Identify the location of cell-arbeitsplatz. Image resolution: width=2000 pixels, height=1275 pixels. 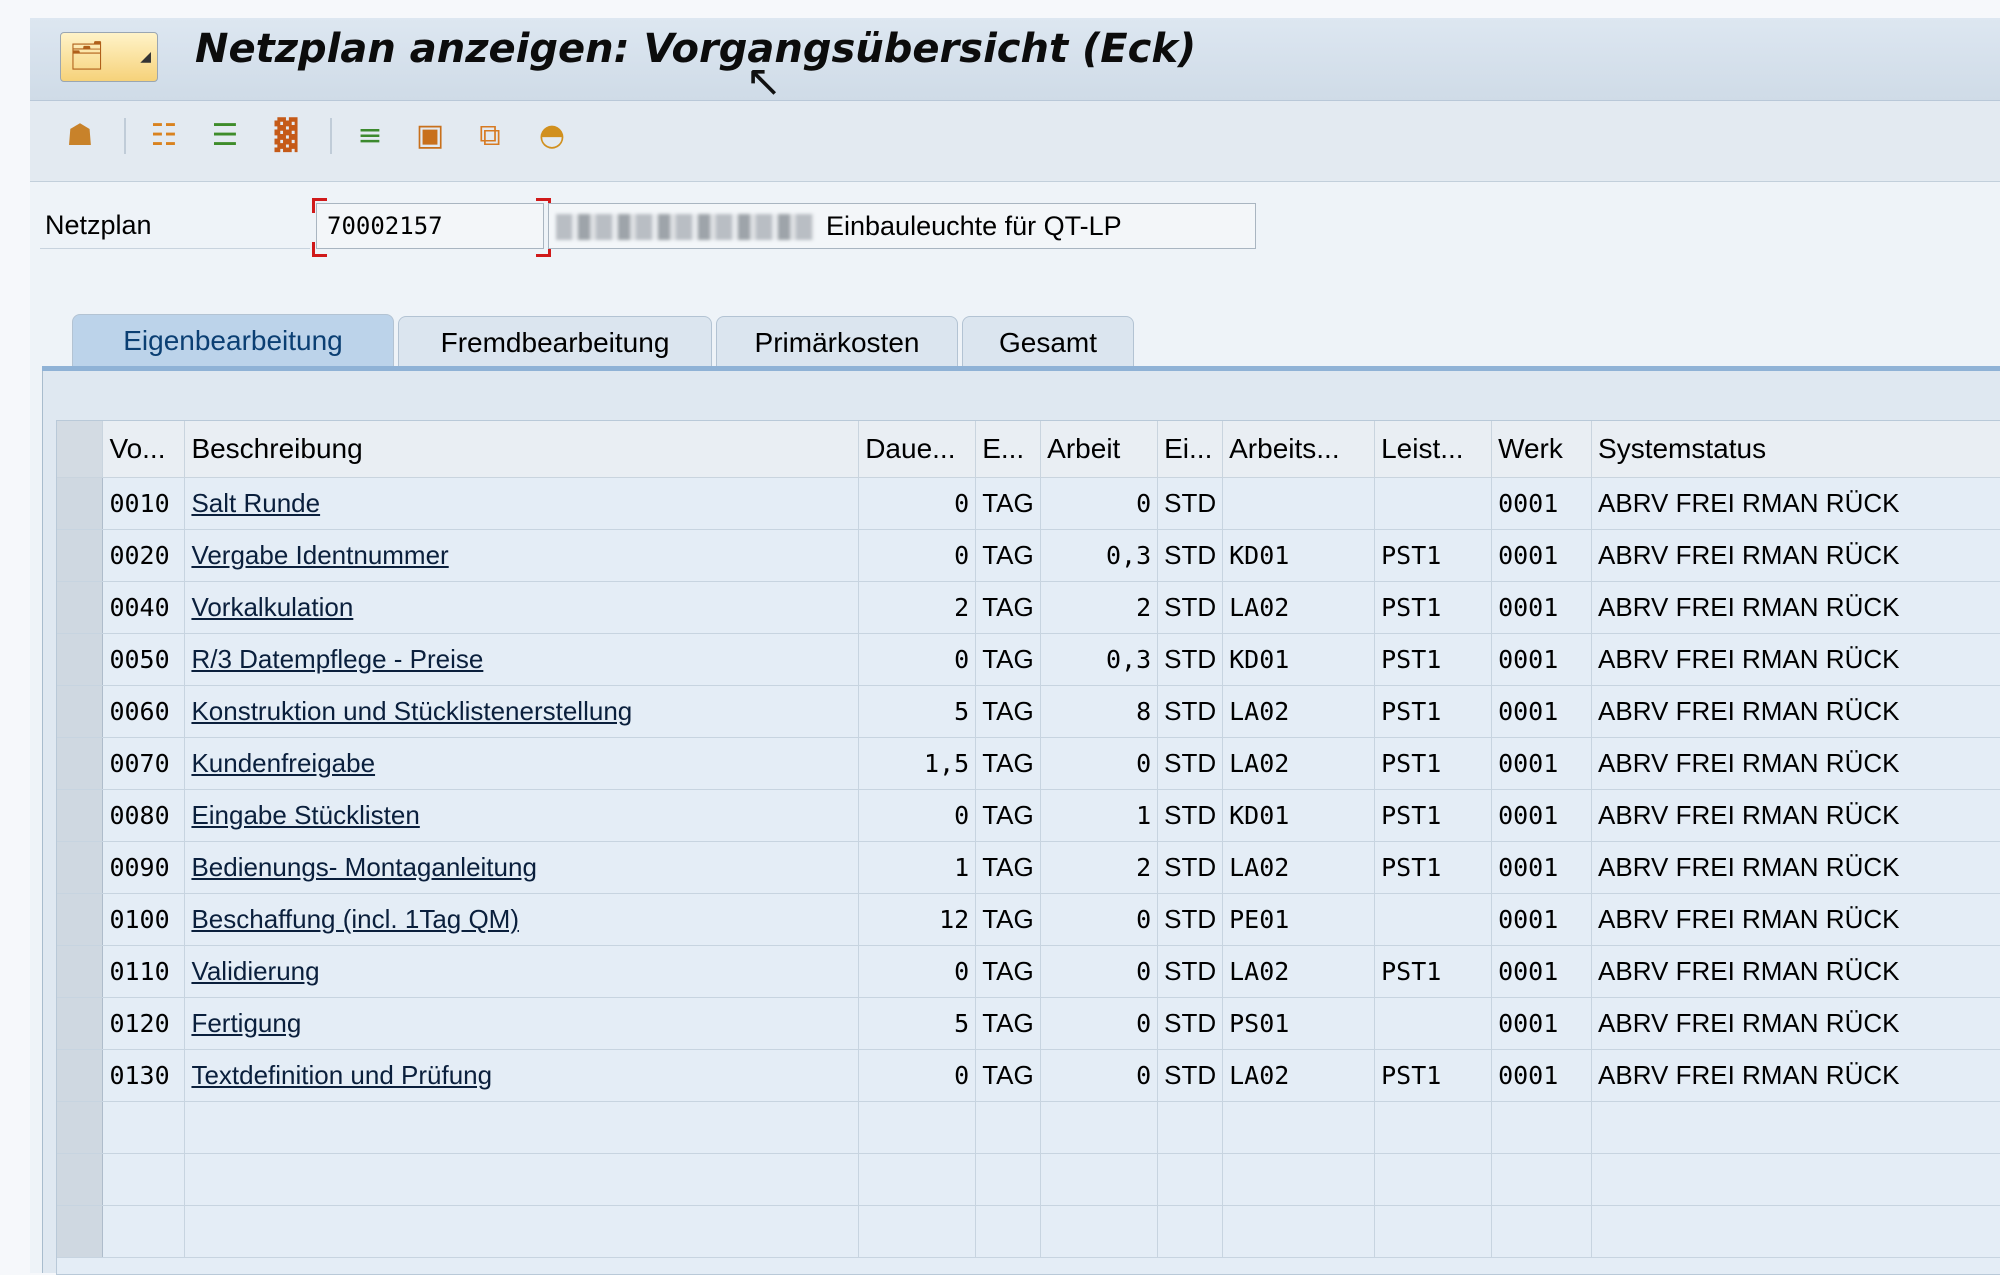
(1299, 503).